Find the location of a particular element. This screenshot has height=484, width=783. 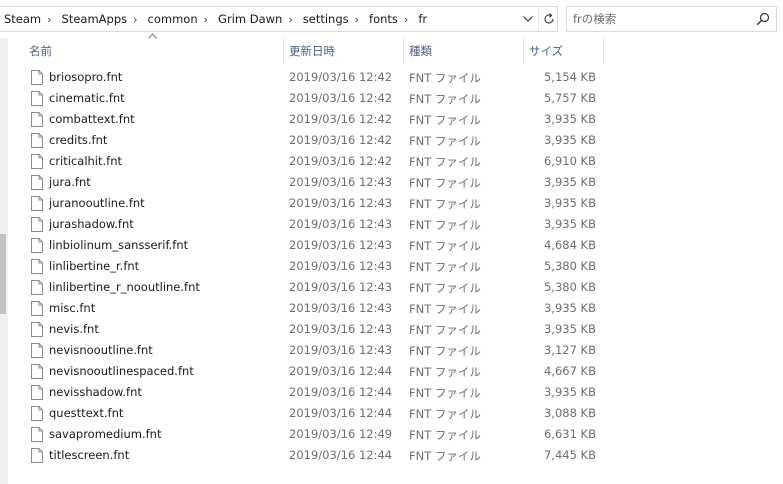

file-name: nevis.fnt is located at coordinates (74, 329).